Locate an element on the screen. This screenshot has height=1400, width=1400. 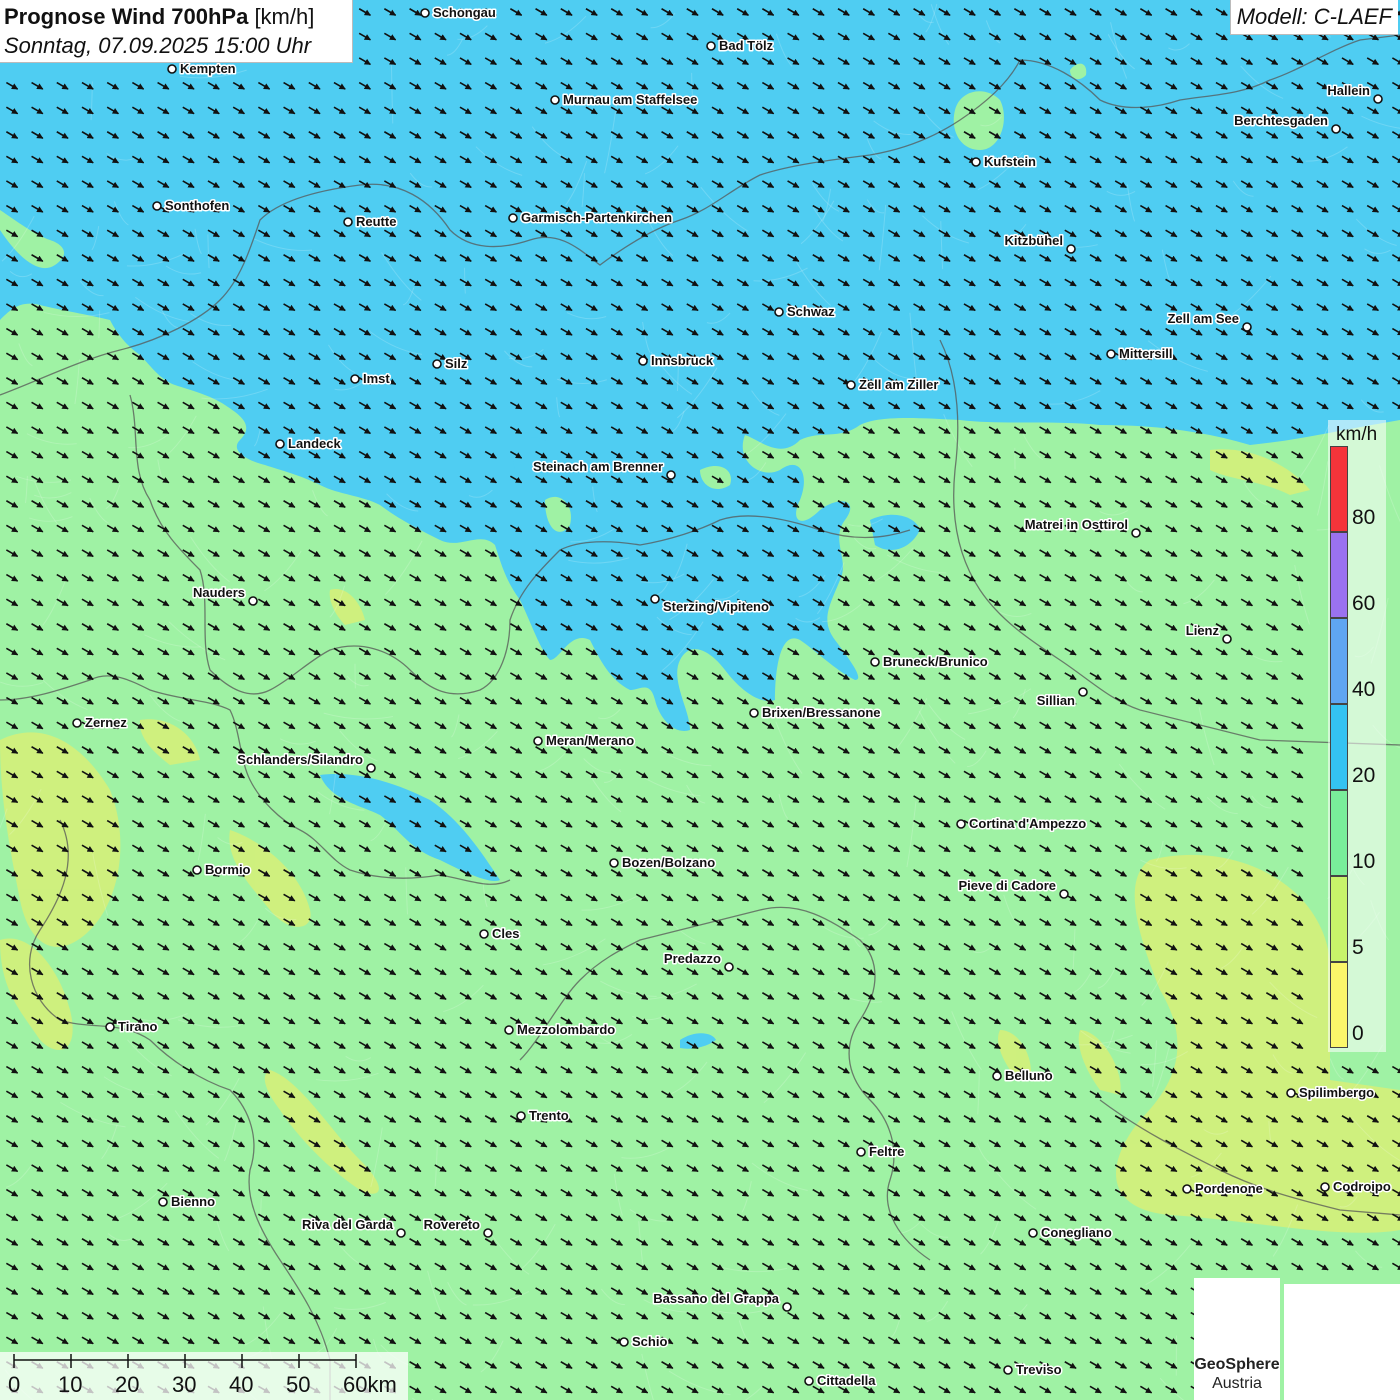
scale-label: 20 is located at coordinates (127, 1384).